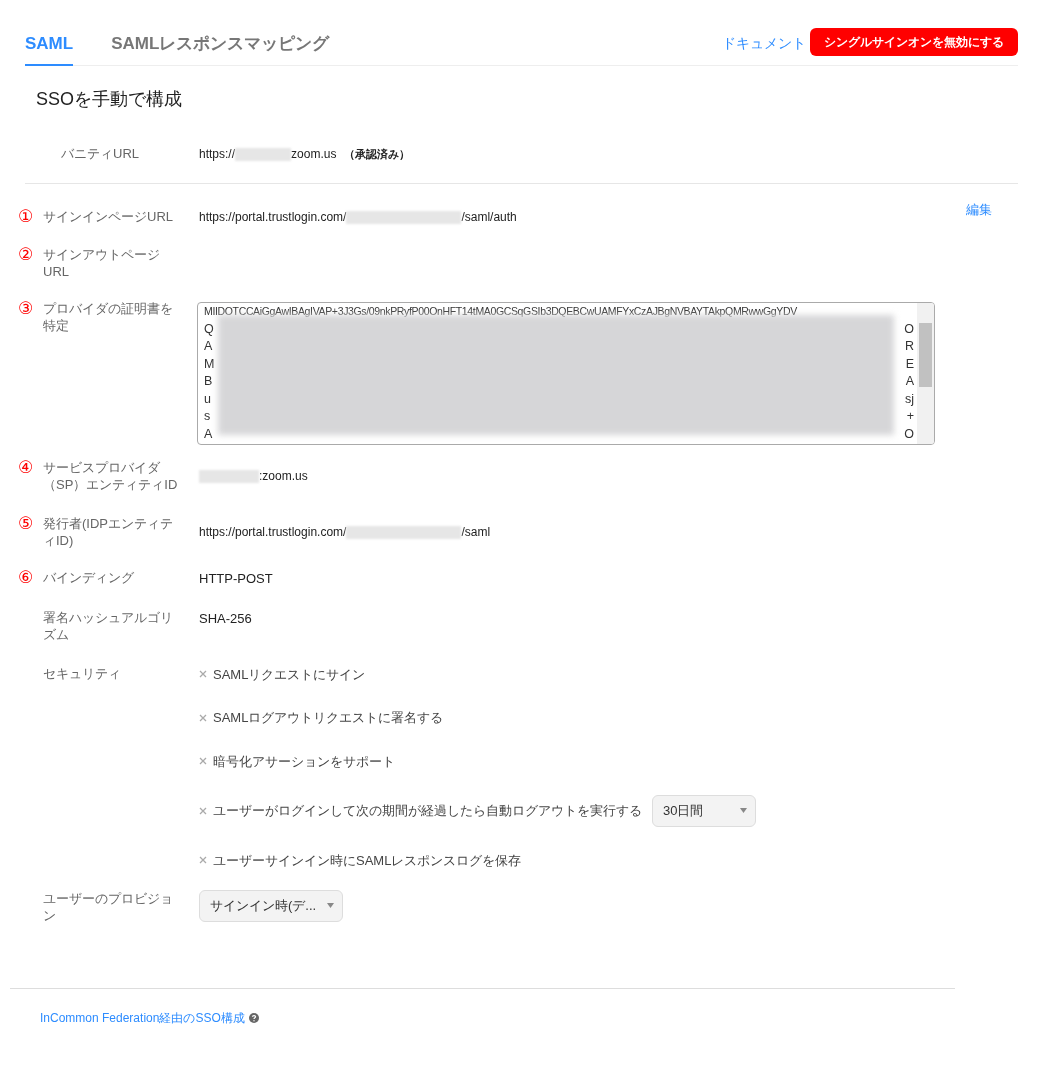  Describe the element at coordinates (283, 476) in the screenshot. I see `field-value: :zoom.us` at that location.